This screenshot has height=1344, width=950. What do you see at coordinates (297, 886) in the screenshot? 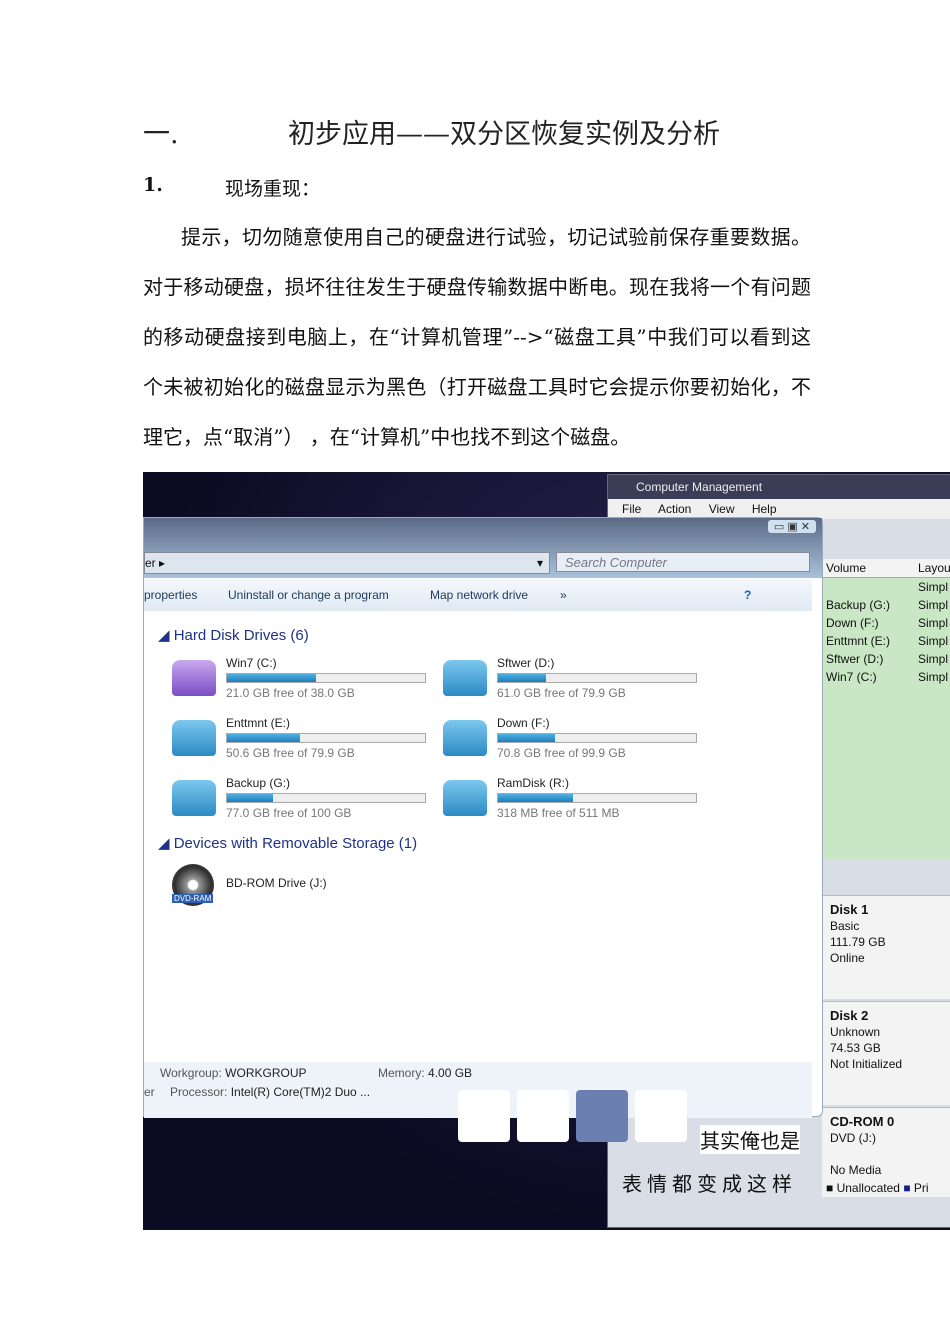
I see `bd-rom-drive: DVD-RAM BD-ROM Drive (J:)` at bounding box center [297, 886].